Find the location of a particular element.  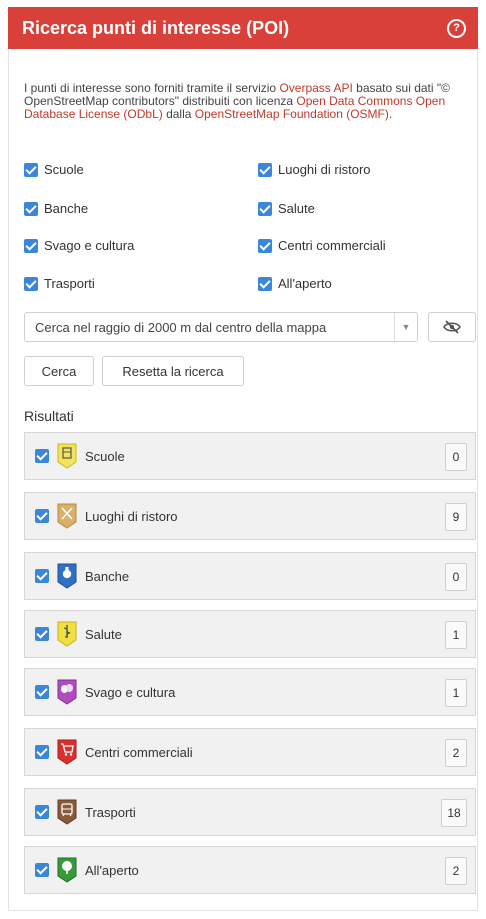

outdoor-marker-icon is located at coordinates (67, 870).